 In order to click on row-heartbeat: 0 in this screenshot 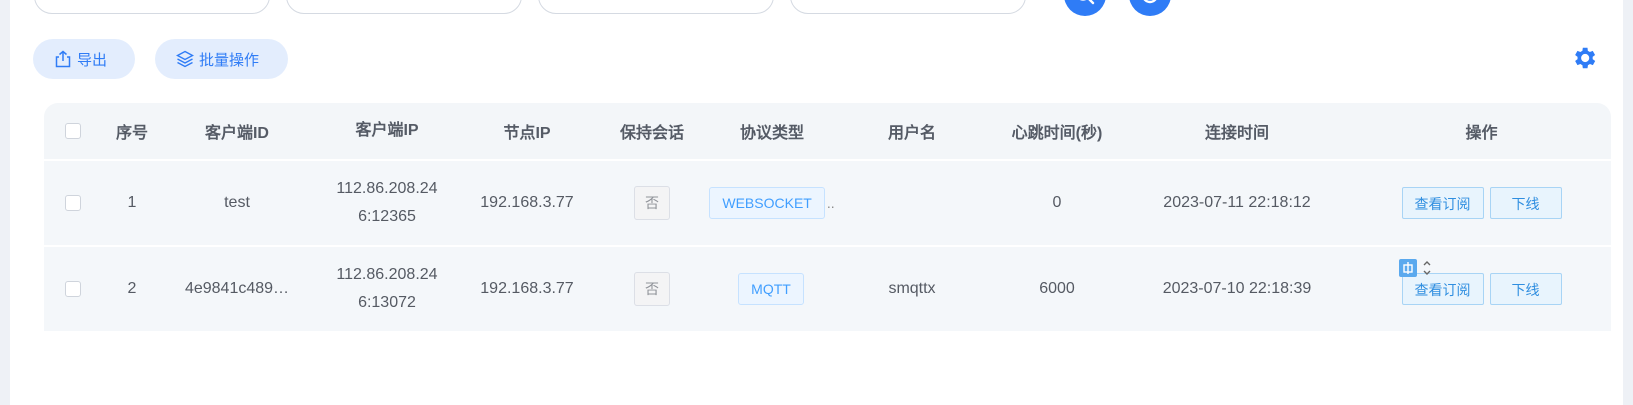, I will do `click(1057, 202)`.